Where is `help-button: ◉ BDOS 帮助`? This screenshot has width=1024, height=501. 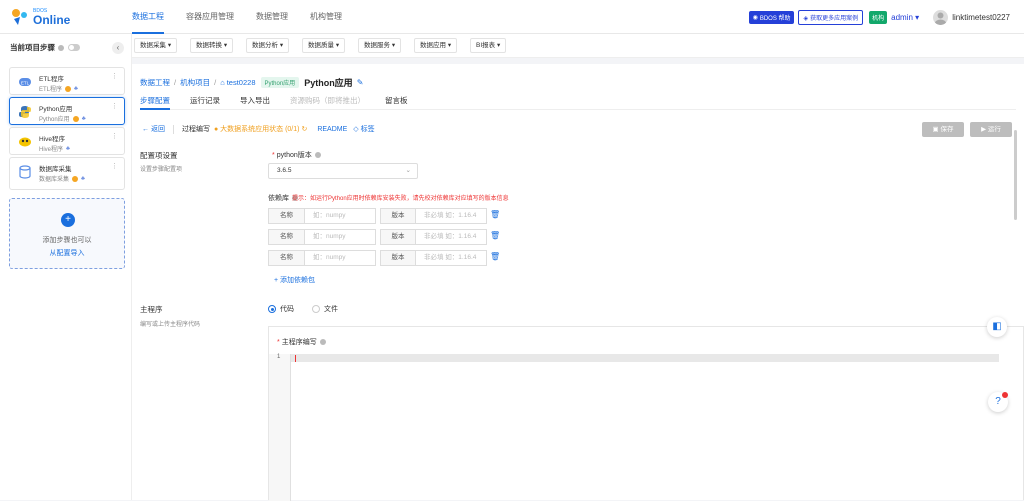 help-button: ◉ BDOS 帮助 is located at coordinates (771, 17).